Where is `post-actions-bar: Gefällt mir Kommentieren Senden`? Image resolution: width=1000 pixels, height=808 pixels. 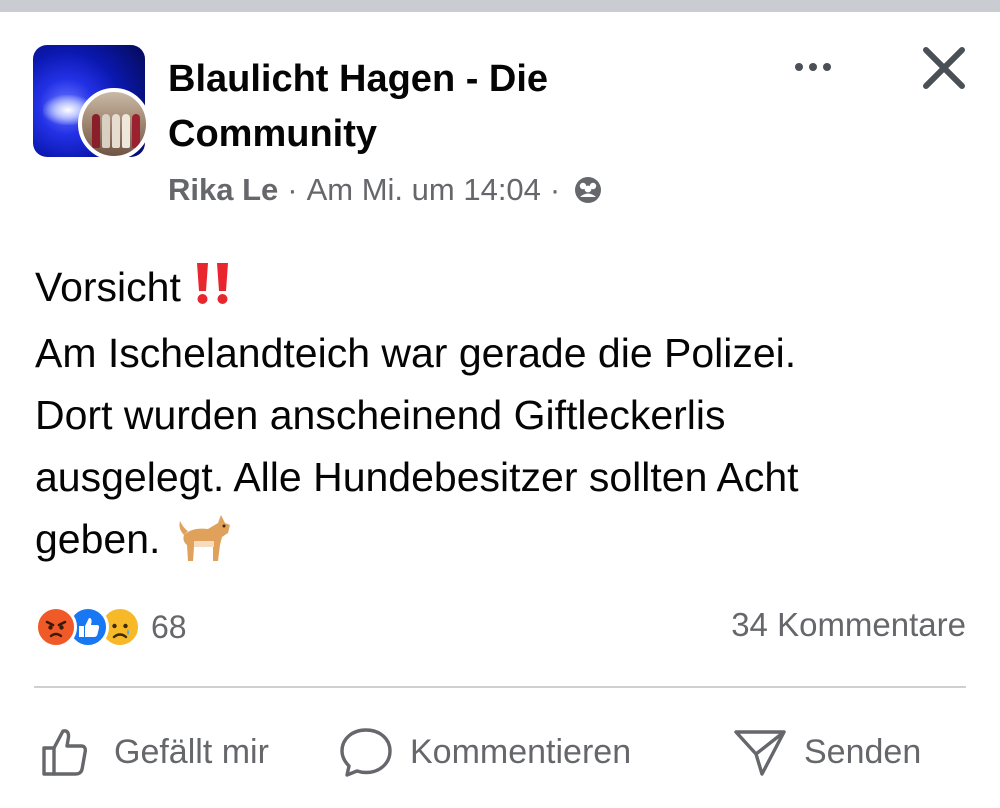 post-actions-bar: Gefällt mir Kommentieren Senden is located at coordinates (500, 752).